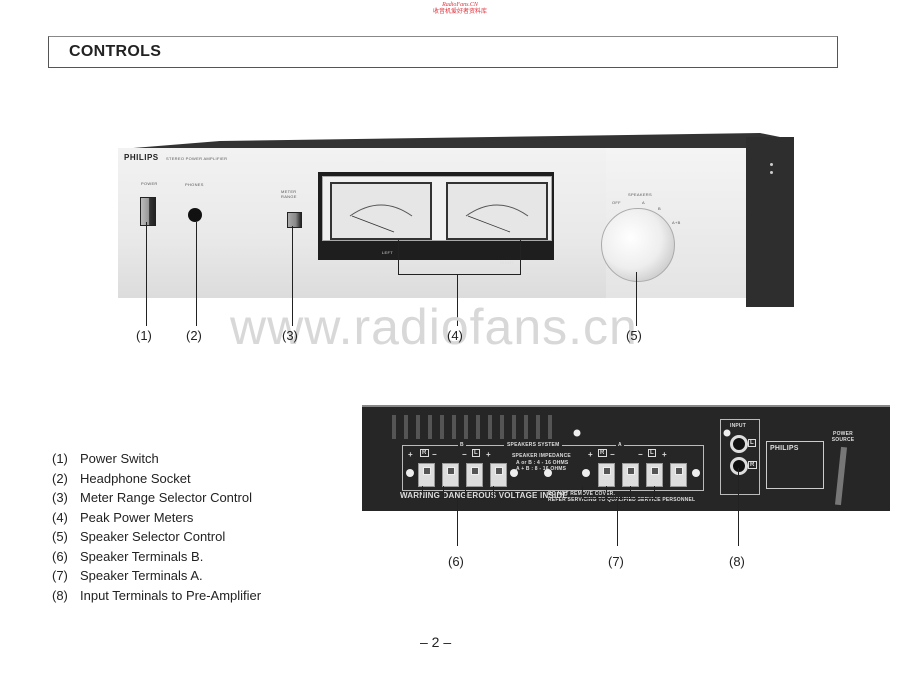 The image size is (920, 690). Describe the element at coordinates (654, 475) in the screenshot. I see `speaker-terminal-a-l-minus` at that location.